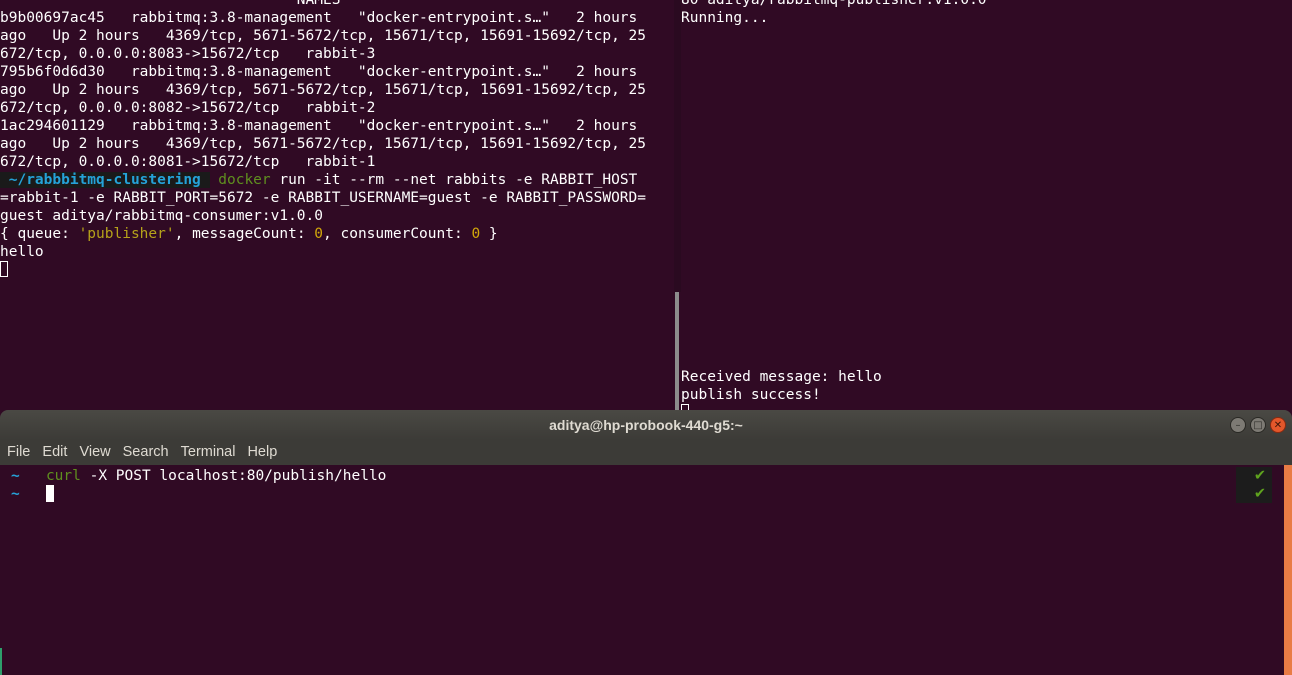  What do you see at coordinates (476, 234) in the screenshot?
I see `consumer-count: 0` at bounding box center [476, 234].